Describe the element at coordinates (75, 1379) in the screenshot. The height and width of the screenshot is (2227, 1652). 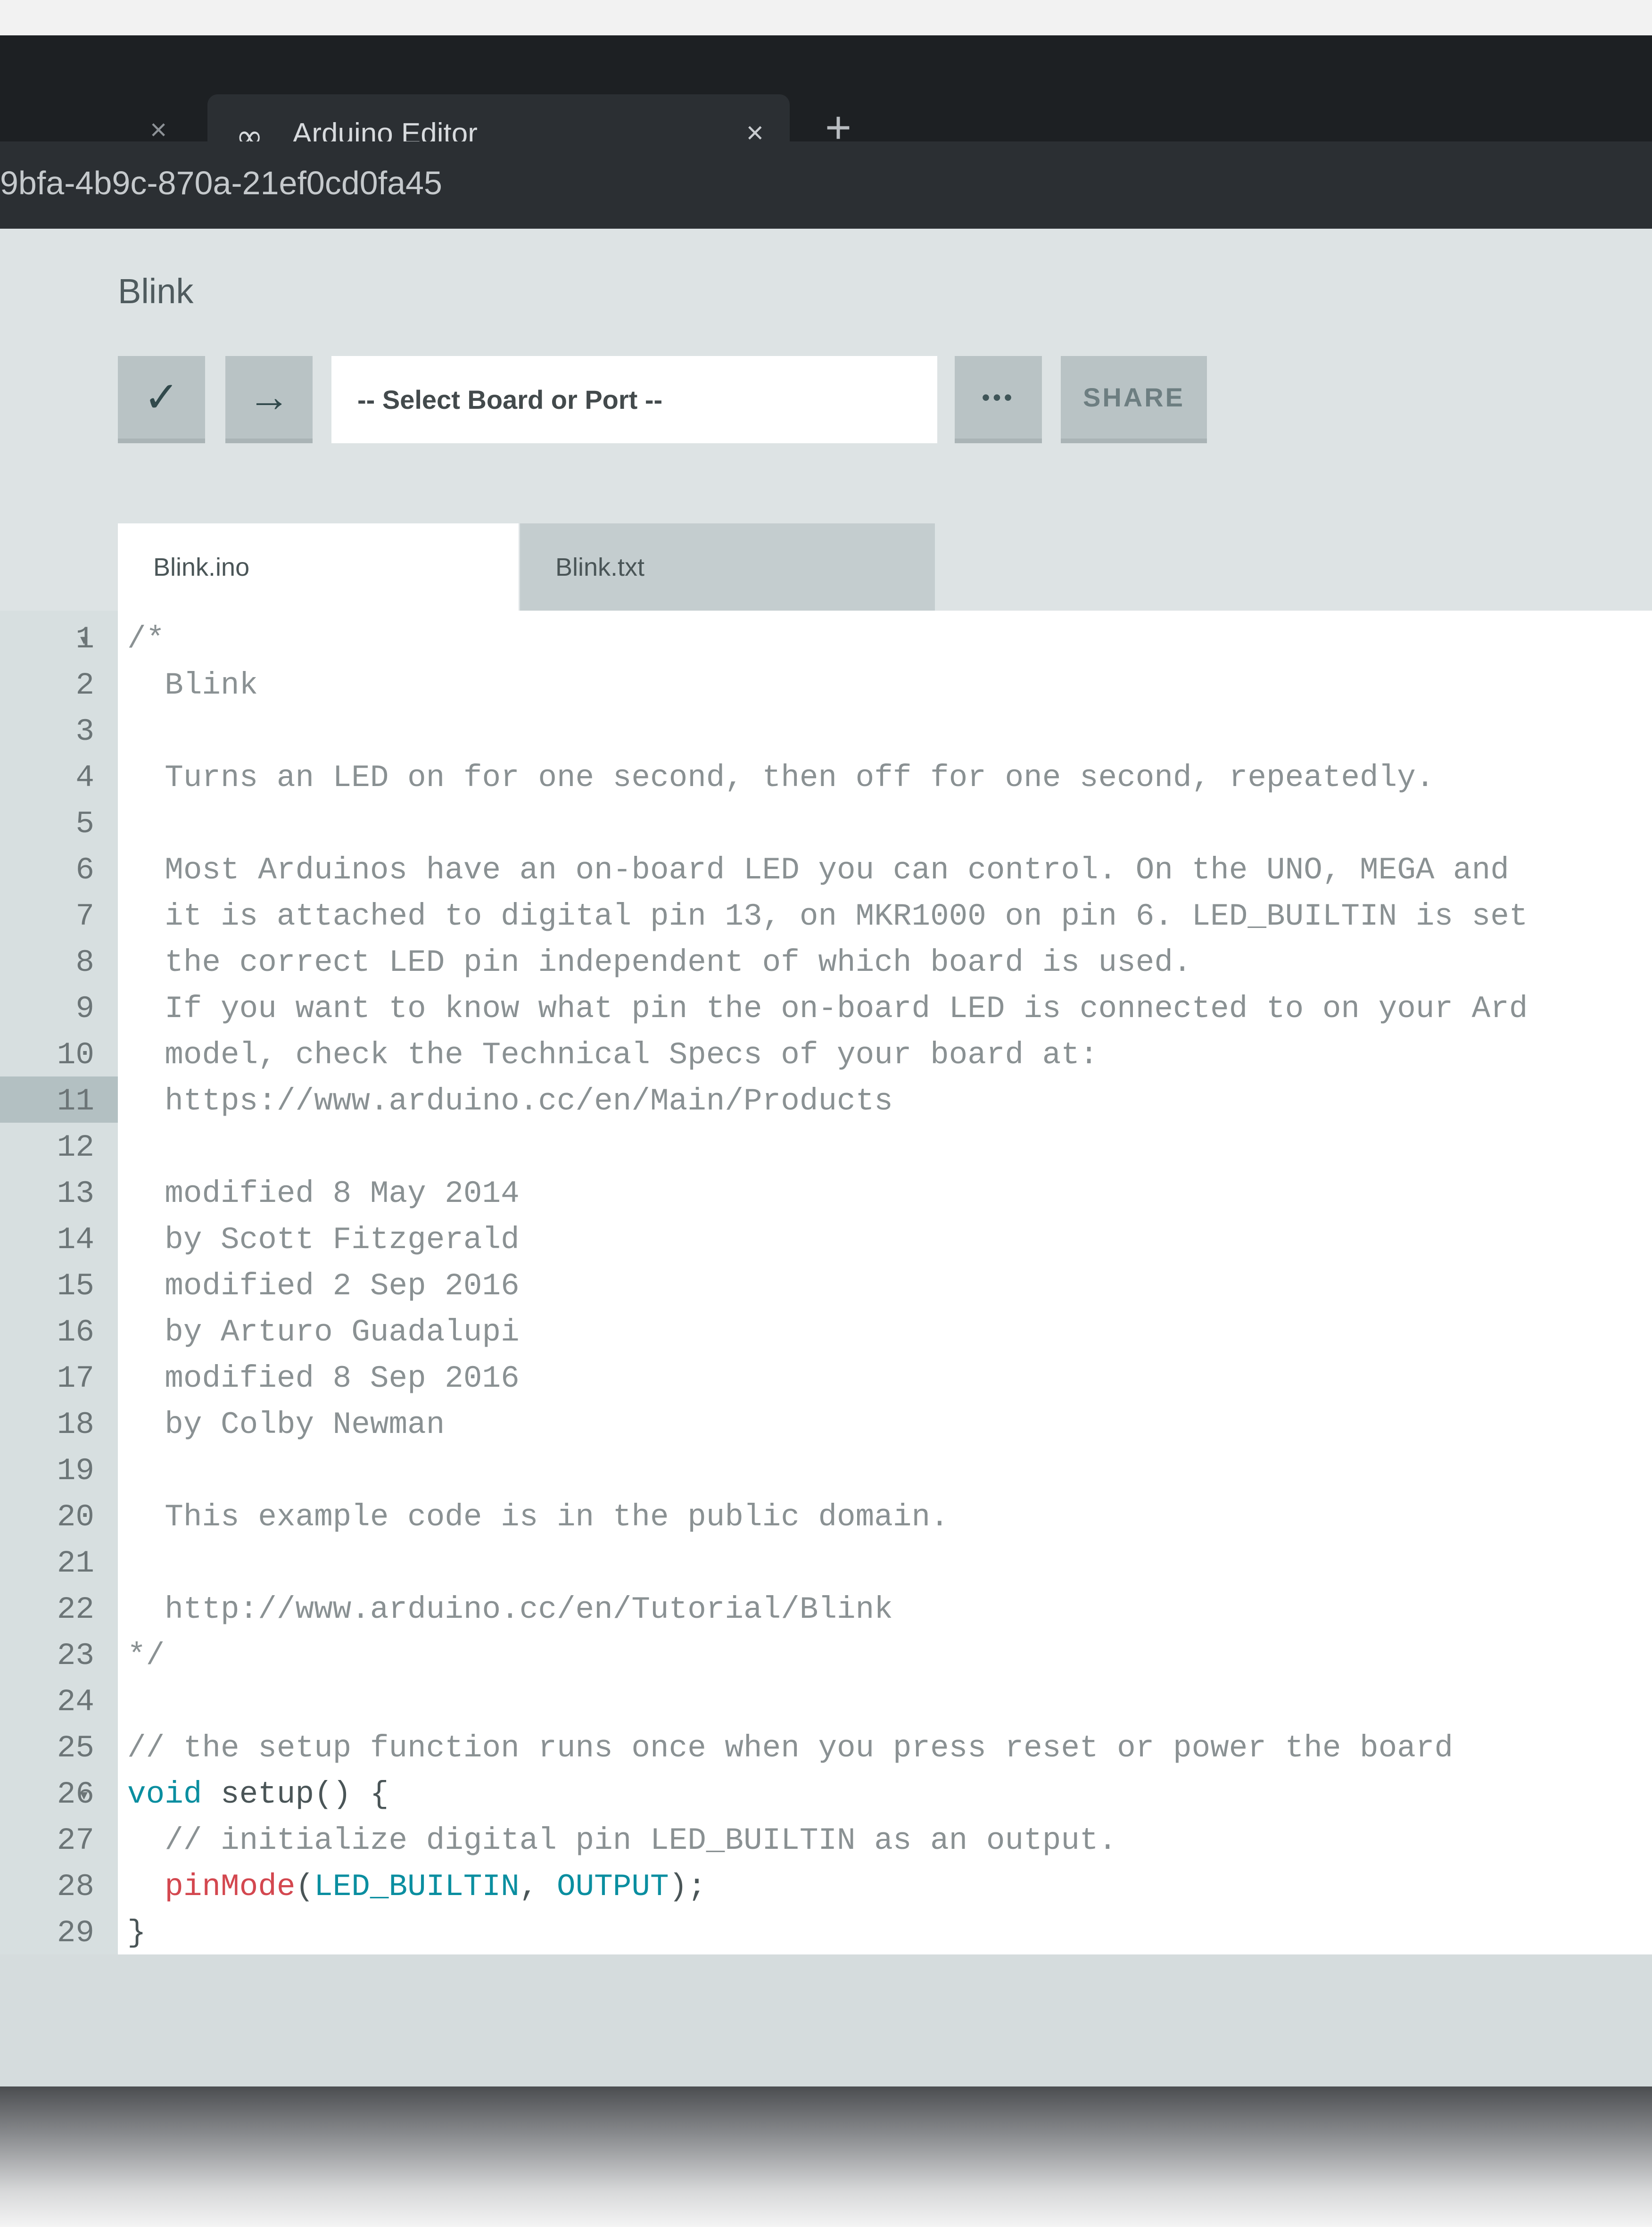
I see `line-number: 17` at that location.